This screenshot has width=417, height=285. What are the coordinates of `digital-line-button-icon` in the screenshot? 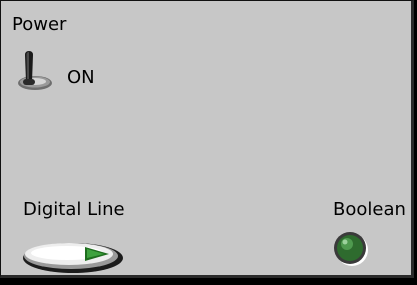 It's located at (73, 258).